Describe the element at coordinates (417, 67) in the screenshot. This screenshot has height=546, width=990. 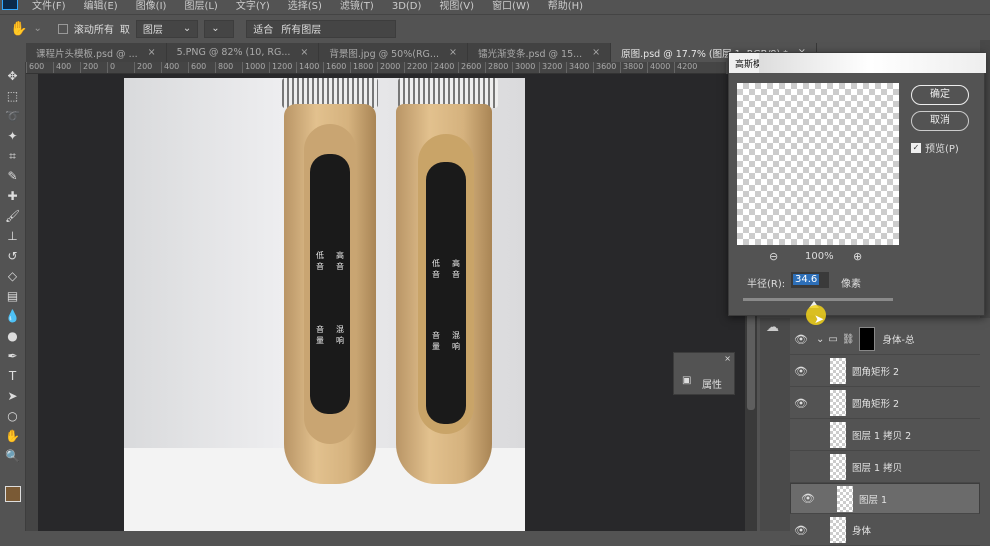
I see `ruler-tick: 2200` at that location.